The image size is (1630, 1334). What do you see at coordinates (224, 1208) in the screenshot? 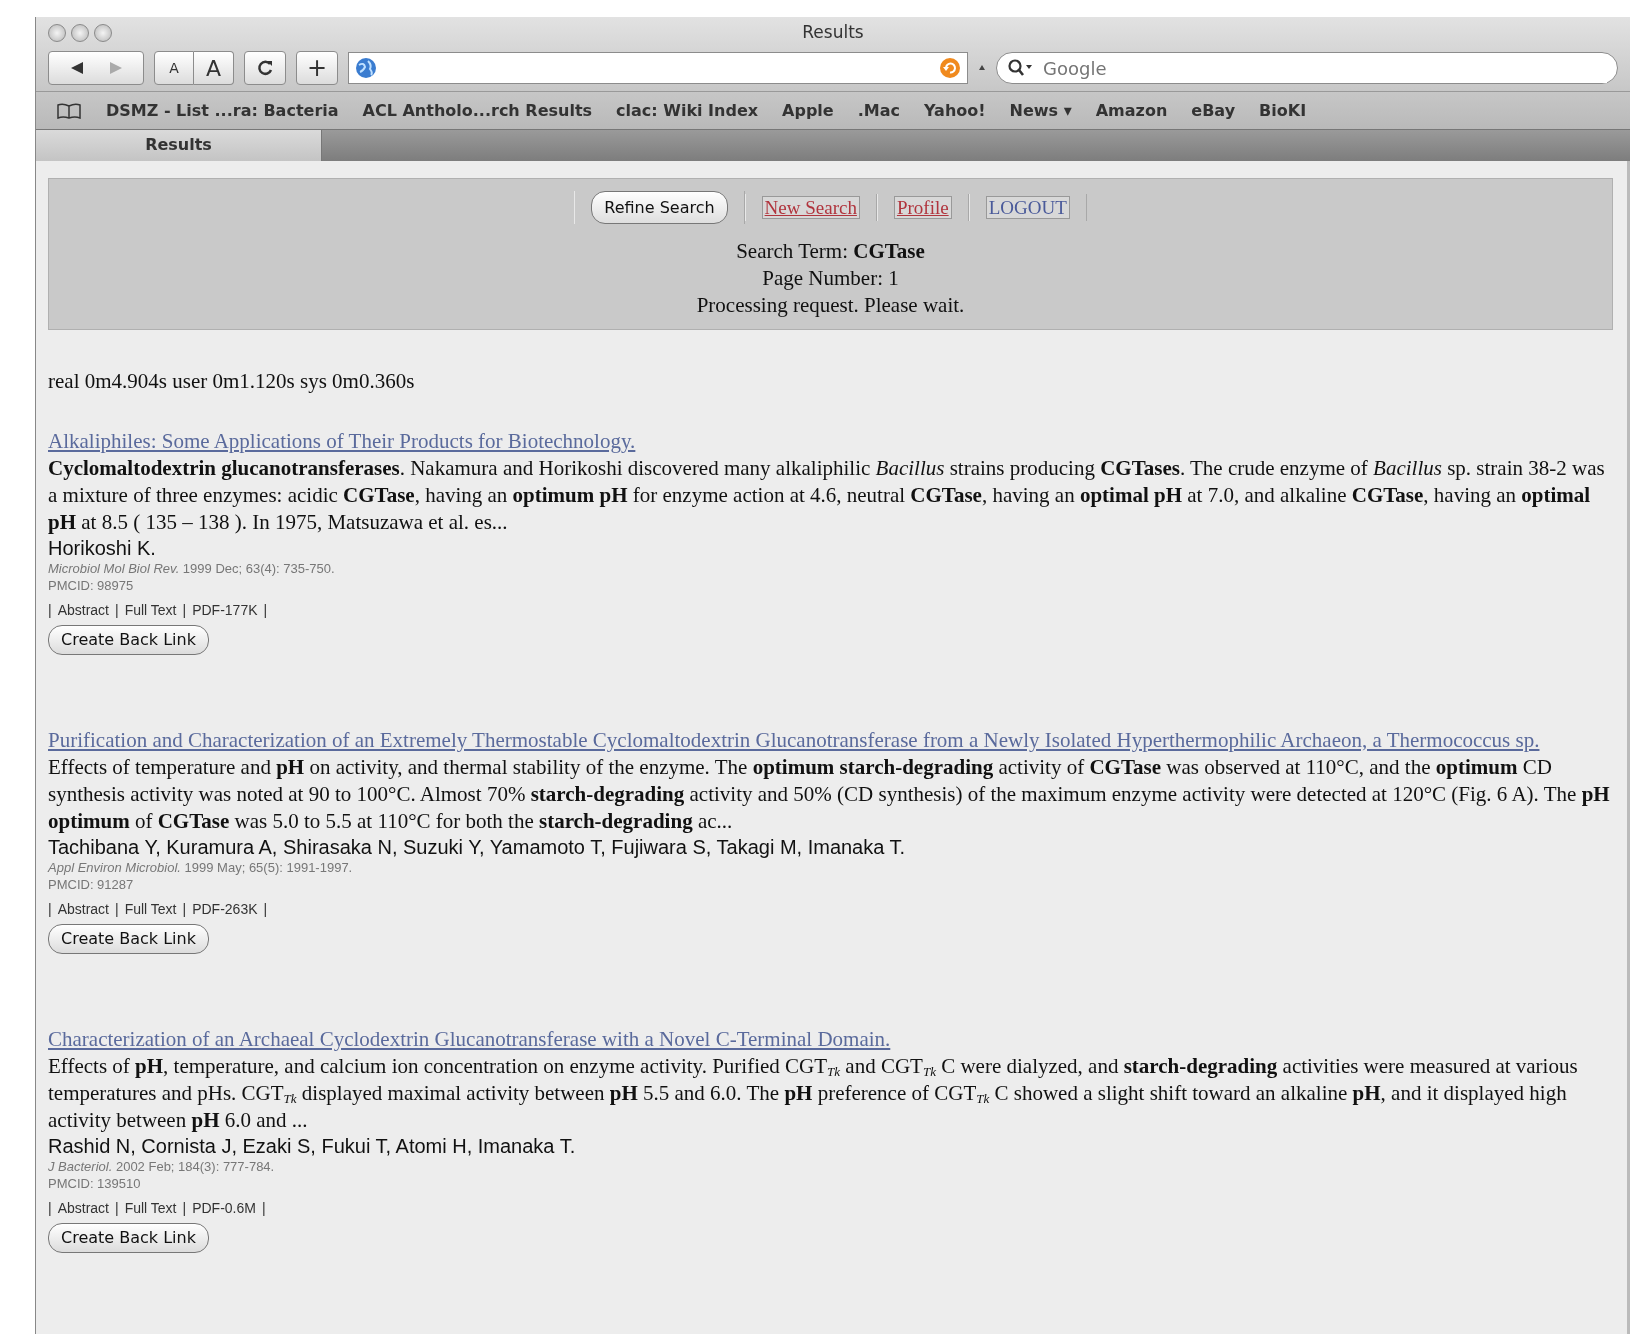
I see `result-link: PDF-0.6M` at bounding box center [224, 1208].